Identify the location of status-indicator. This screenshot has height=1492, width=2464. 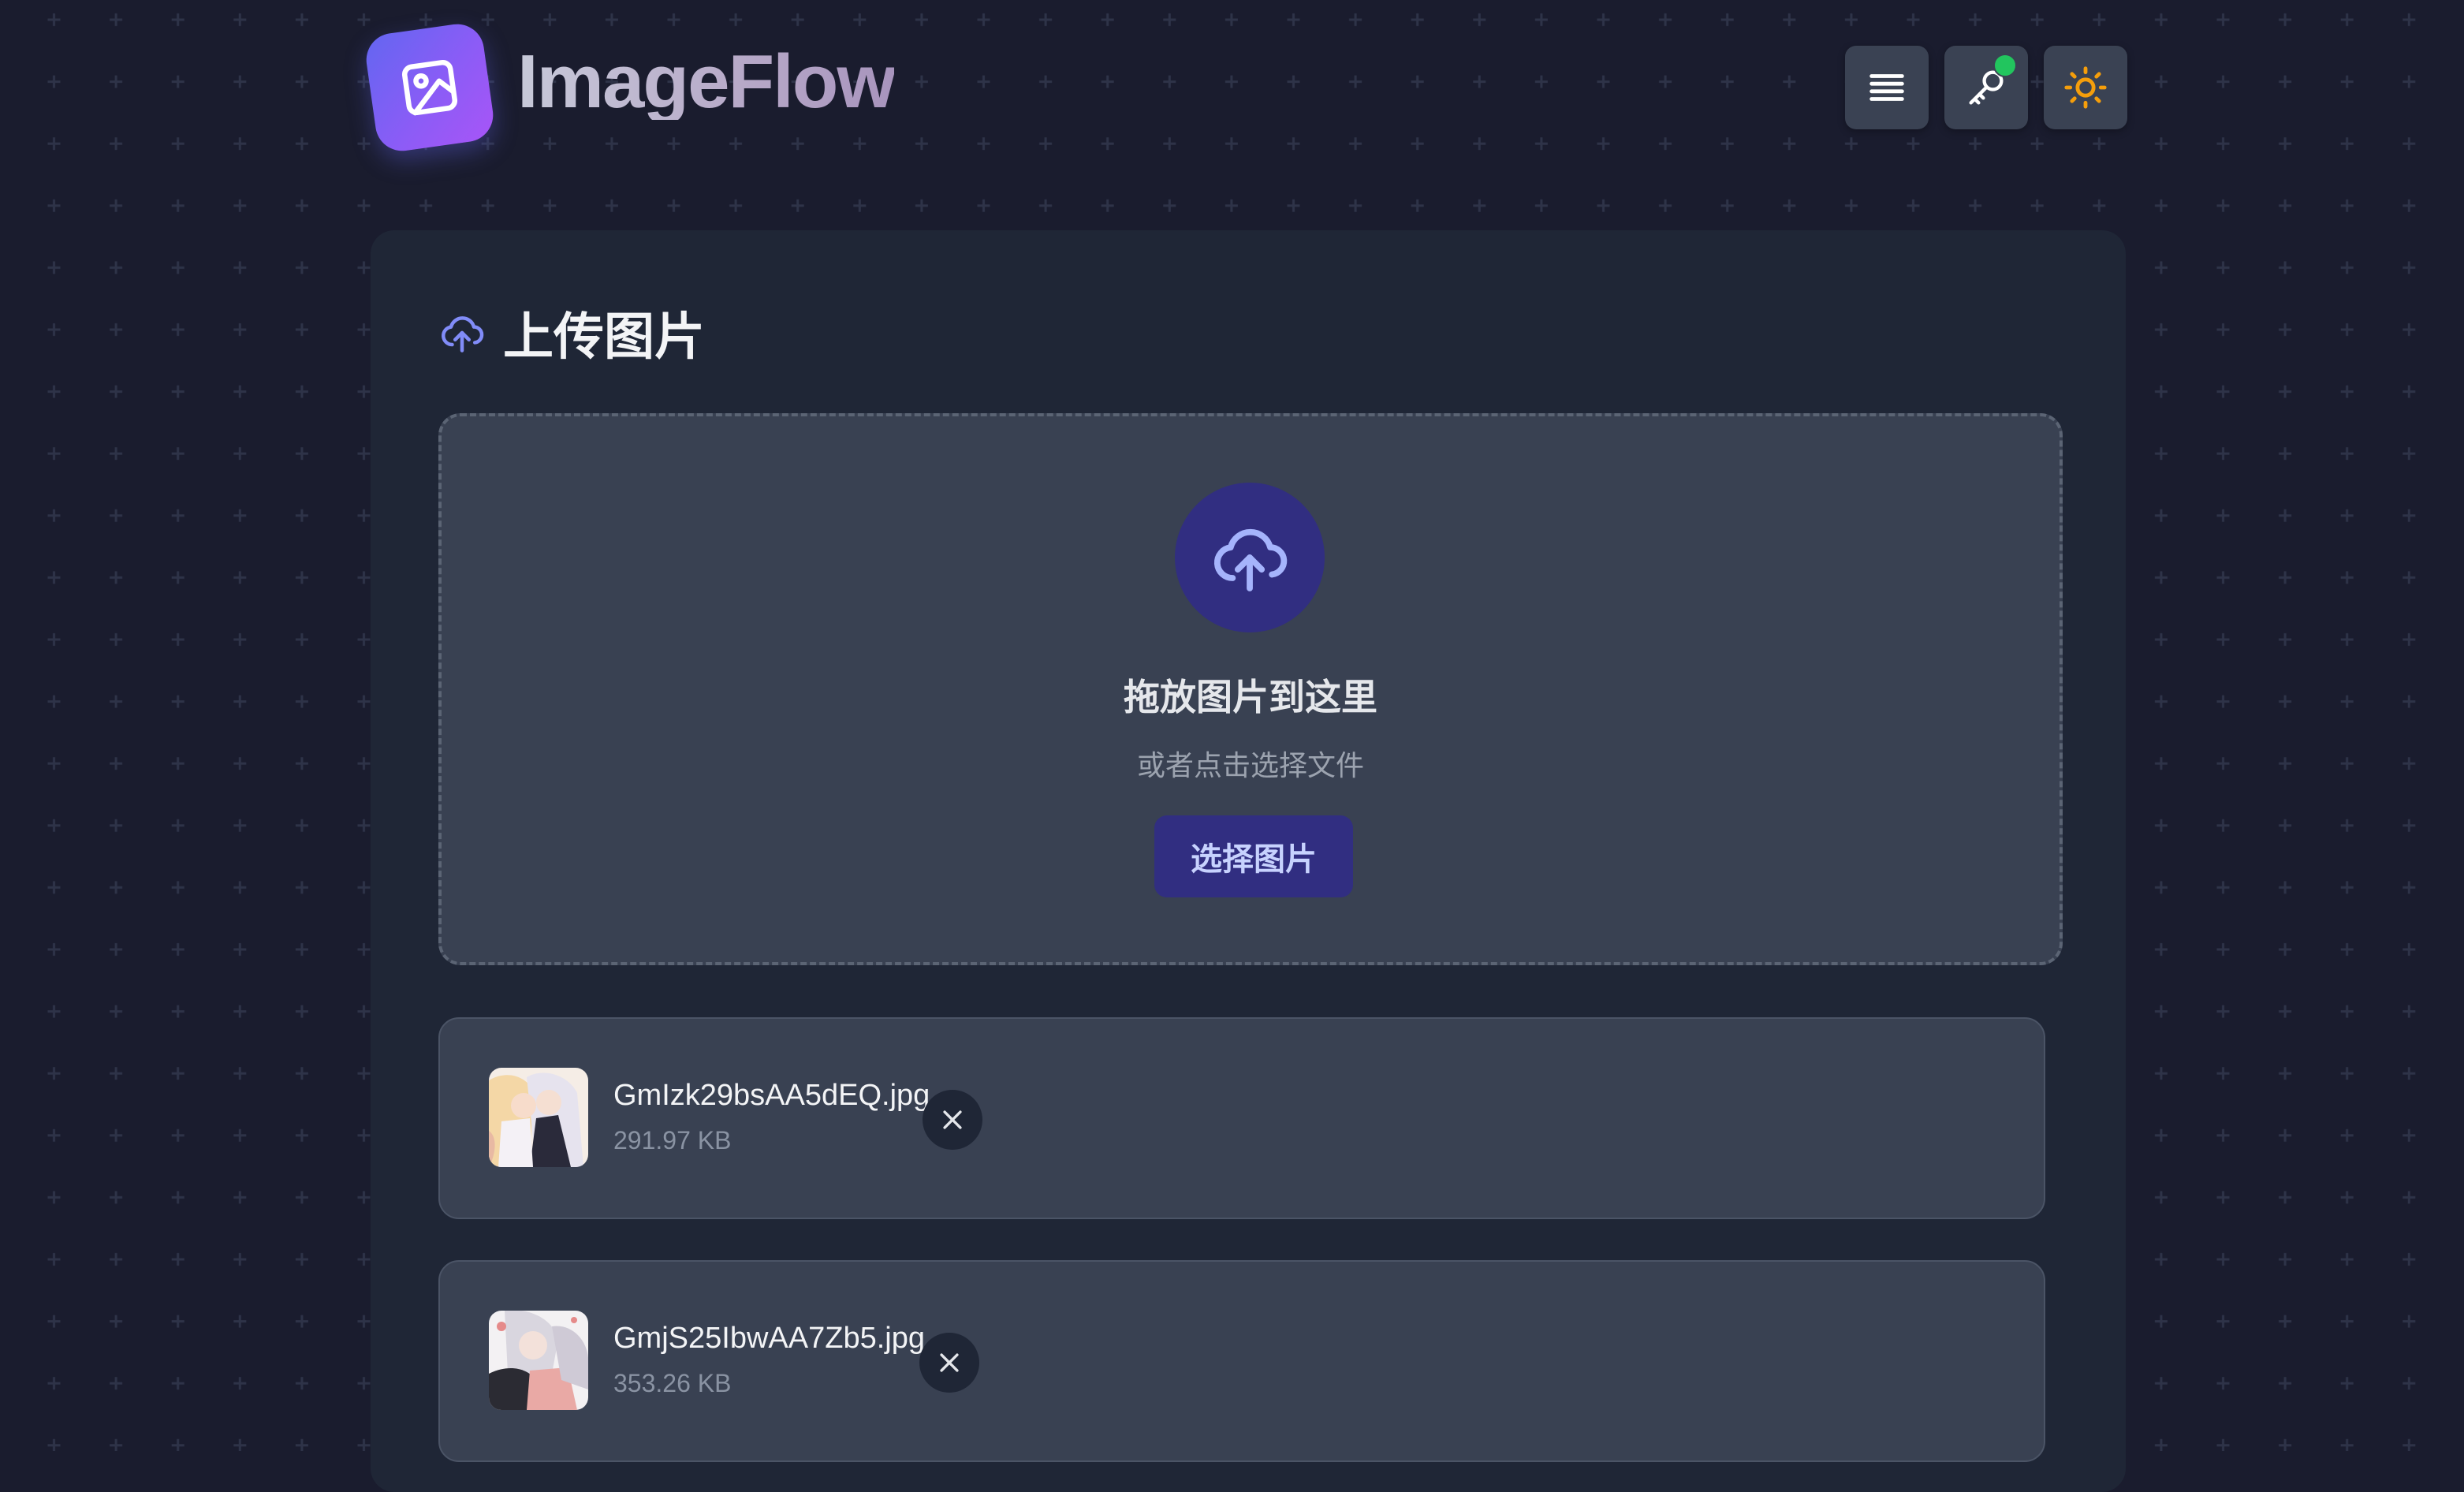
(2005, 65).